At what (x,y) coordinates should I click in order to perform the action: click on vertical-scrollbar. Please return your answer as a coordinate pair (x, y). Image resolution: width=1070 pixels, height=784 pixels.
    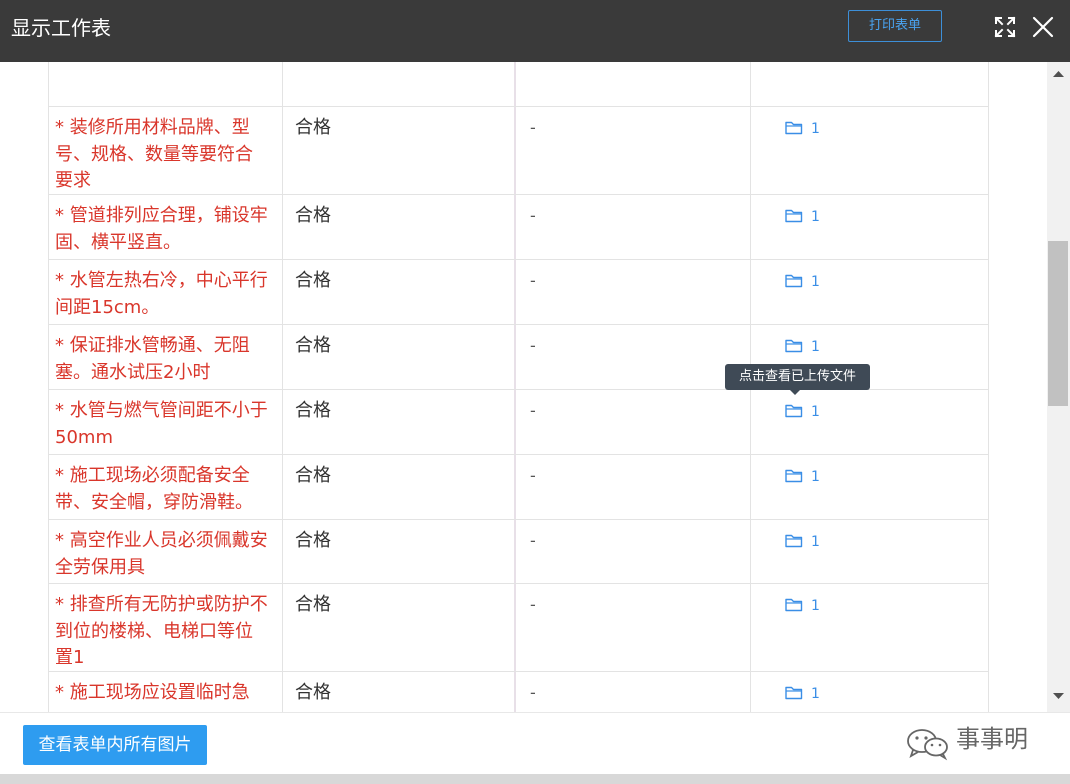
    Looking at the image, I should click on (1058, 387).